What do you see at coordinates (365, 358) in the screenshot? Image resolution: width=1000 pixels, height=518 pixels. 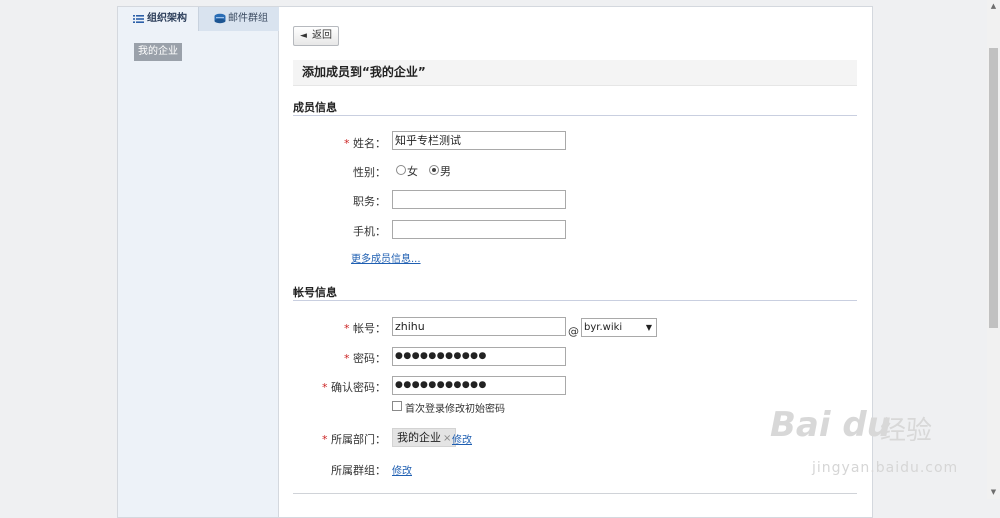 I see `password-label: * 密码：` at bounding box center [365, 358].